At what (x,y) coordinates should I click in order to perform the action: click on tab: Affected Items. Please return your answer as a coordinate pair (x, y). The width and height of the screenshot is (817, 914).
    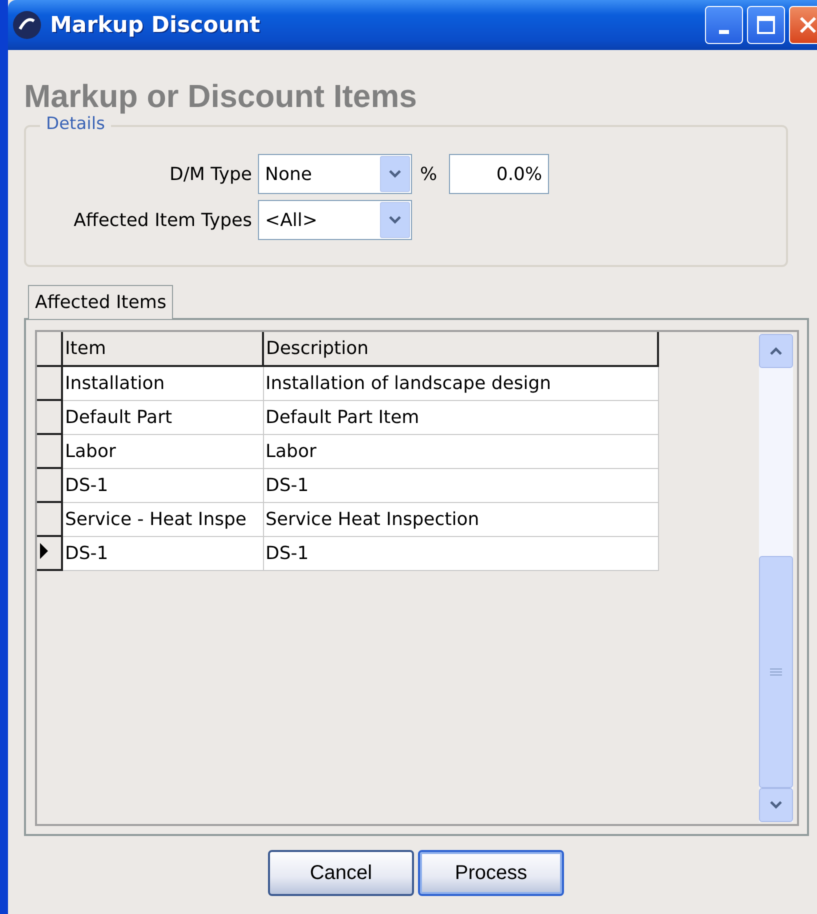
    Looking at the image, I should click on (101, 302).